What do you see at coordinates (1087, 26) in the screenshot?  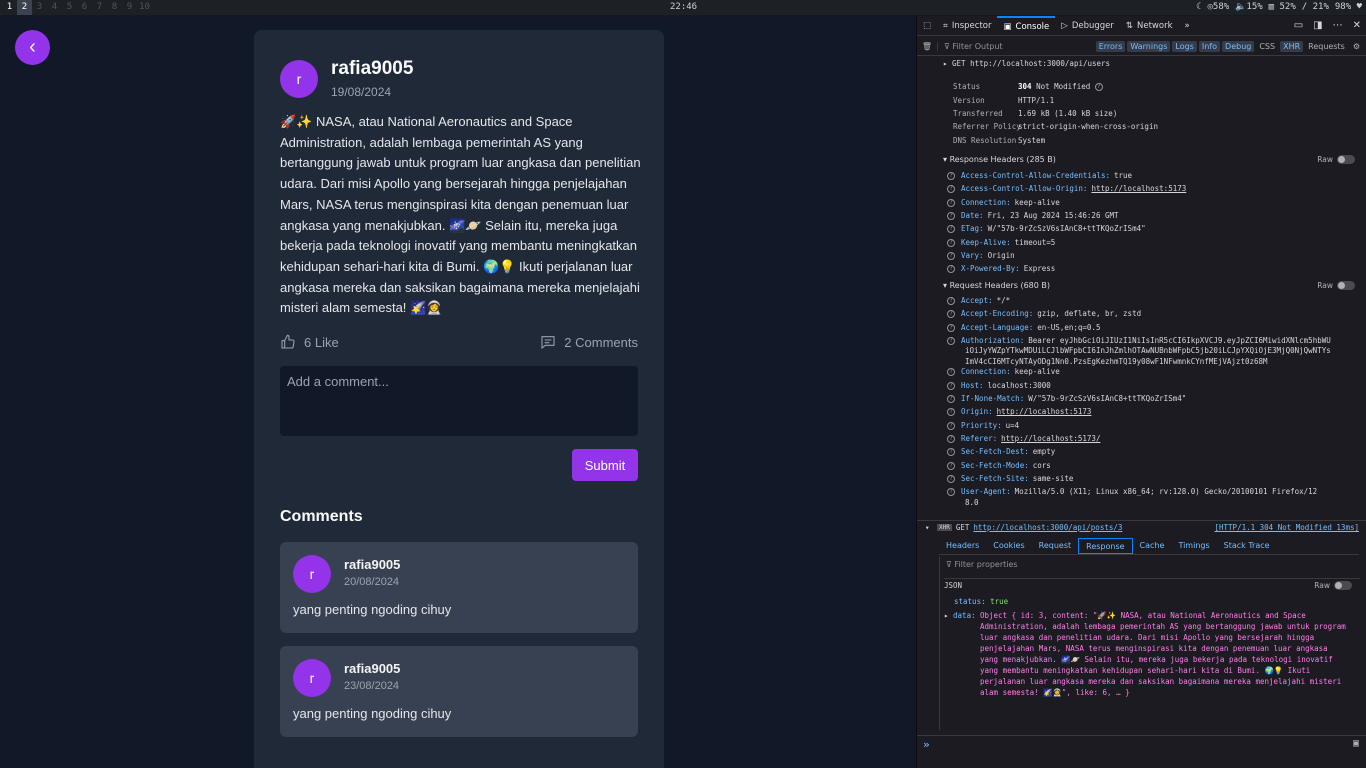 I see `tab-debugger: ▷ Debugger` at bounding box center [1087, 26].